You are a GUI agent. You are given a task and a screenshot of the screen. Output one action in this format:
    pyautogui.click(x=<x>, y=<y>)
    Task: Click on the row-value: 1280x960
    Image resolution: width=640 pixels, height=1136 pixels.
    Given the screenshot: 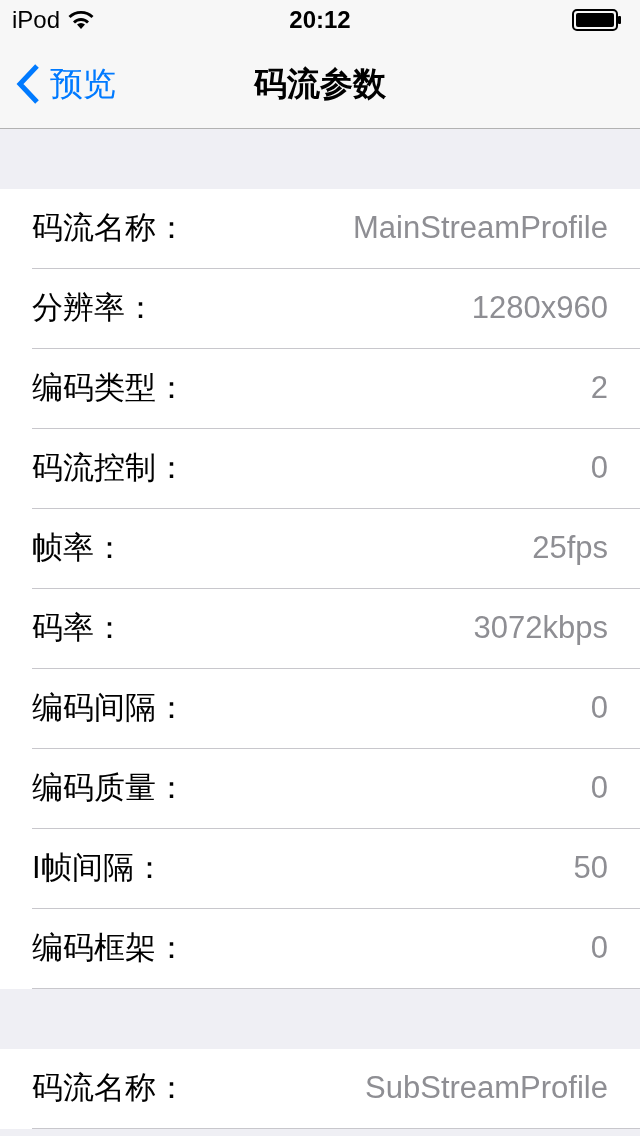 What is the action you would take?
    pyautogui.click(x=539, y=308)
    